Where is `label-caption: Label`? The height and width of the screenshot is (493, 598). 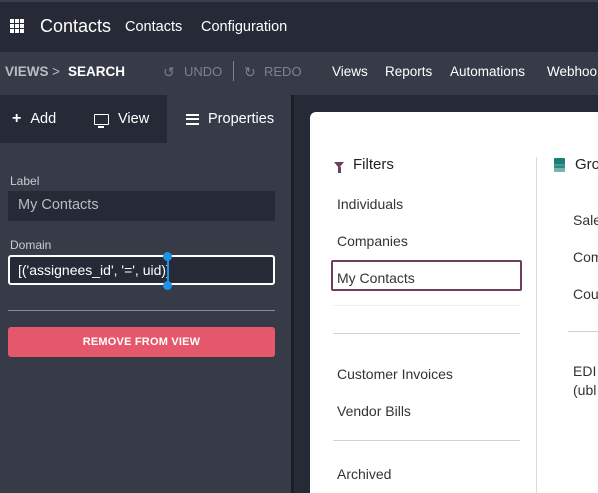 label-caption: Label is located at coordinates (25, 181).